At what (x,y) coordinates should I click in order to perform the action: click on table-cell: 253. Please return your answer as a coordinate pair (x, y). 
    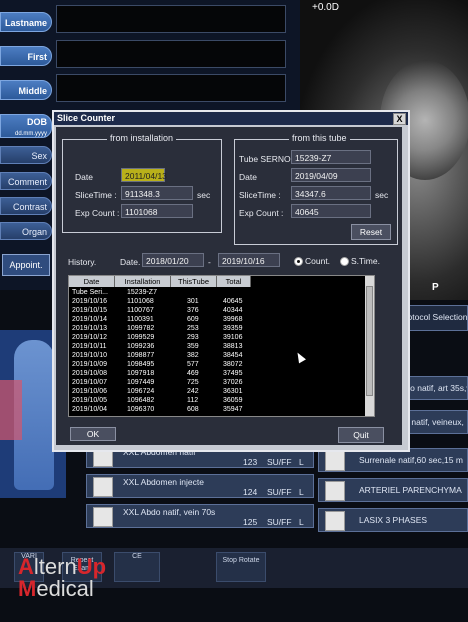
    Looking at the image, I should click on (193, 328).